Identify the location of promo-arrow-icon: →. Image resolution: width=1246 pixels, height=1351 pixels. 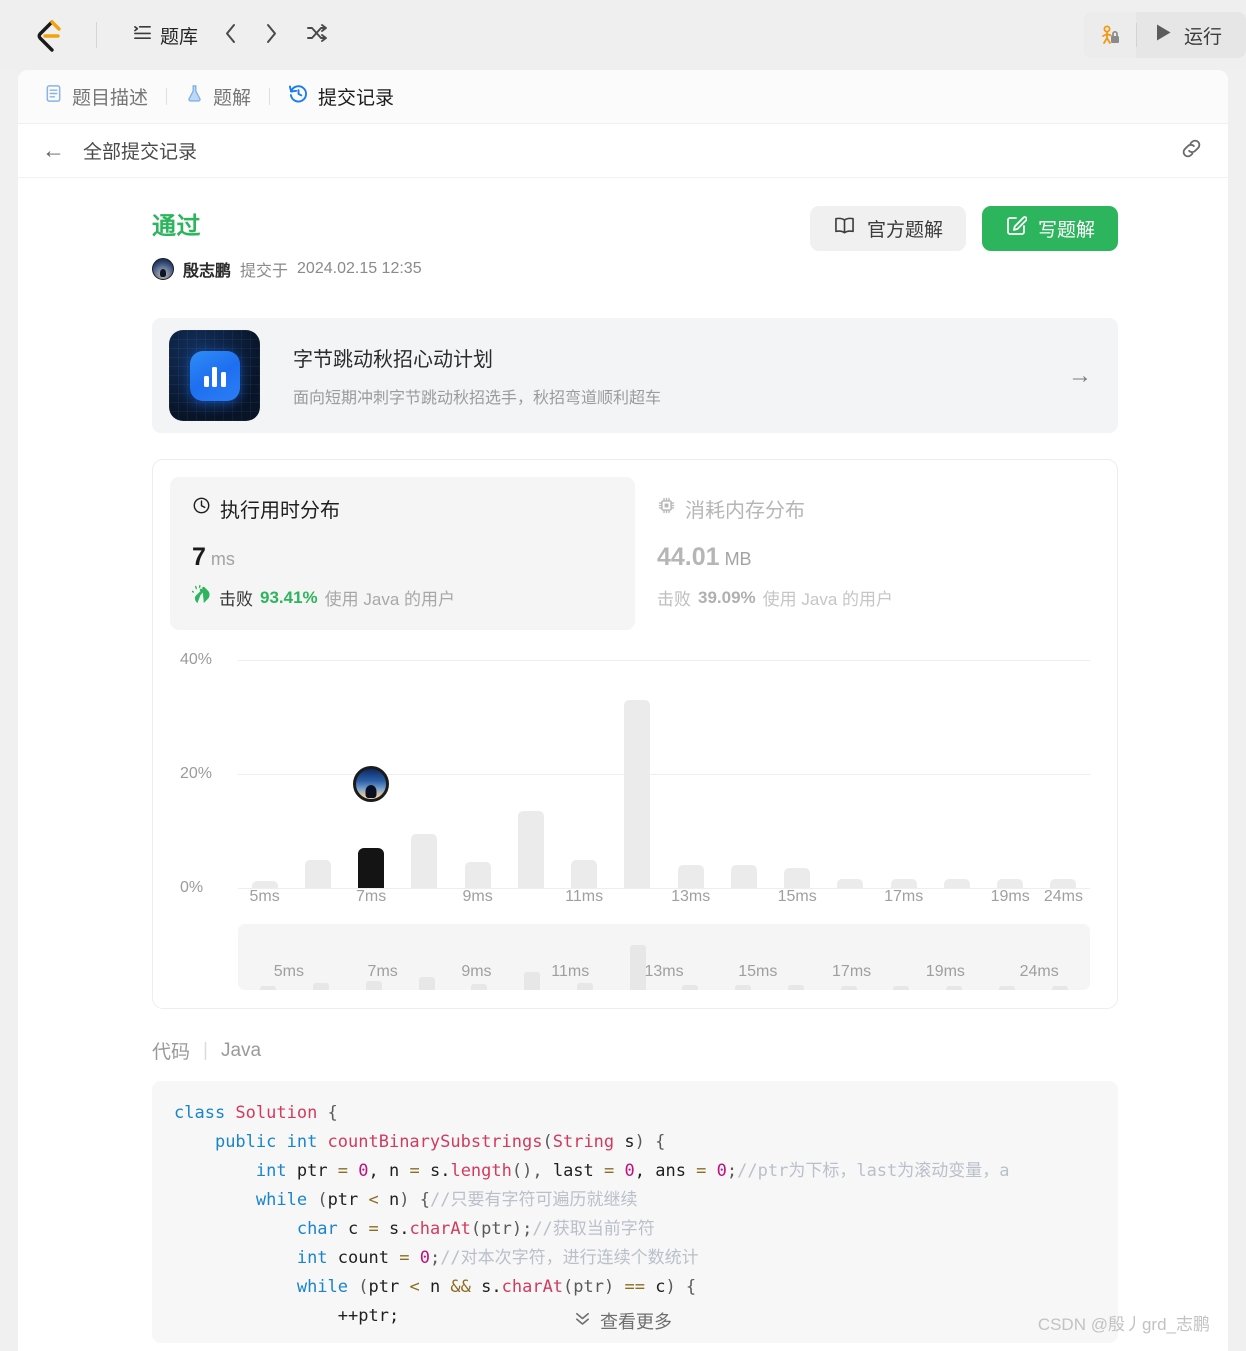
(1080, 376).